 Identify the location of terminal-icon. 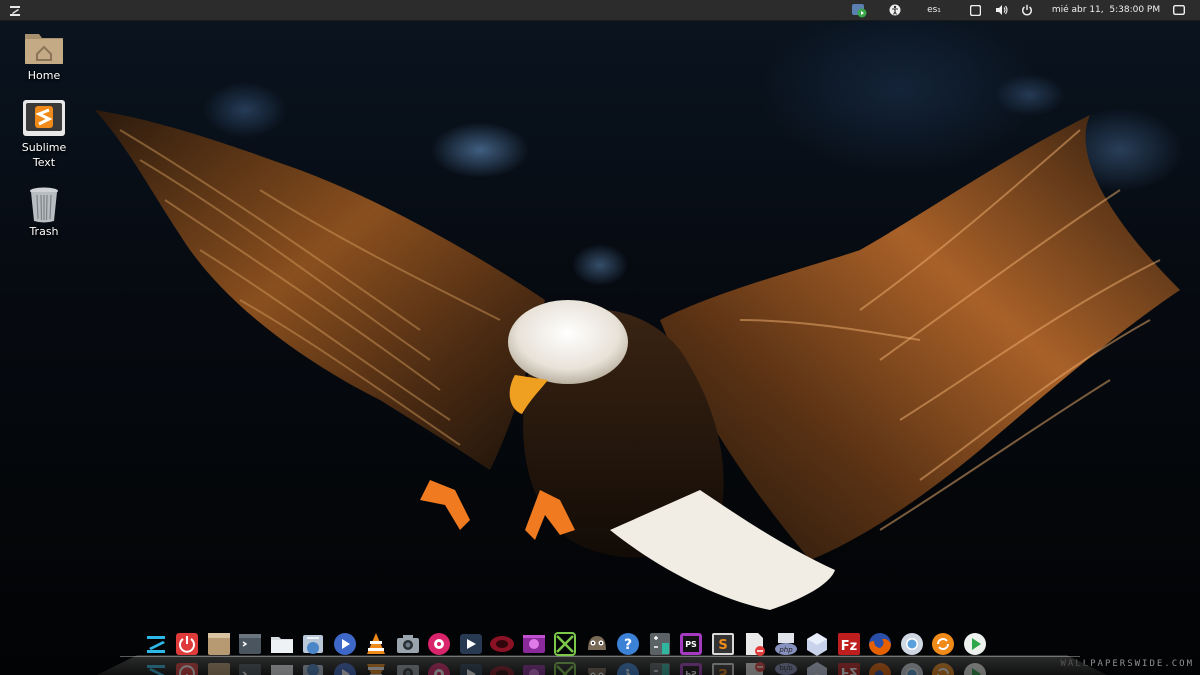
(250, 644).